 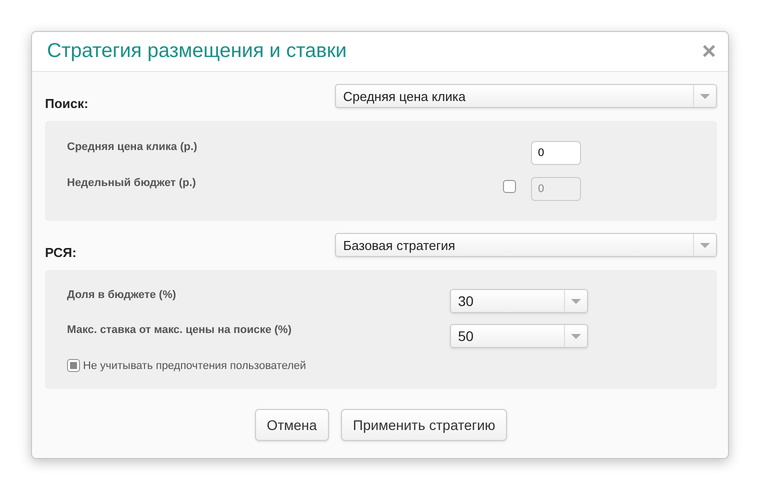 I want to click on checkbox-label: Не учитывать предпочтения пользователей, so click(x=194, y=366).